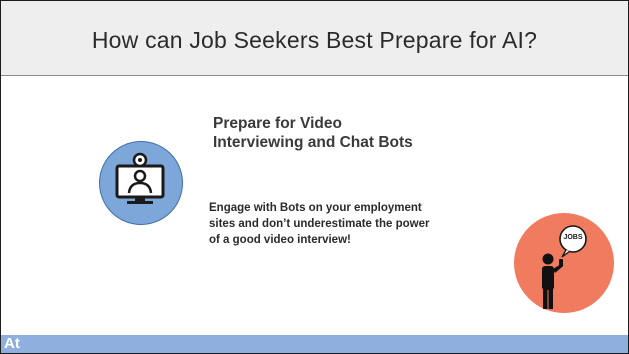  I want to click on slide-title: How can Job Seekers Best Prepare for AI?, so click(314, 40).